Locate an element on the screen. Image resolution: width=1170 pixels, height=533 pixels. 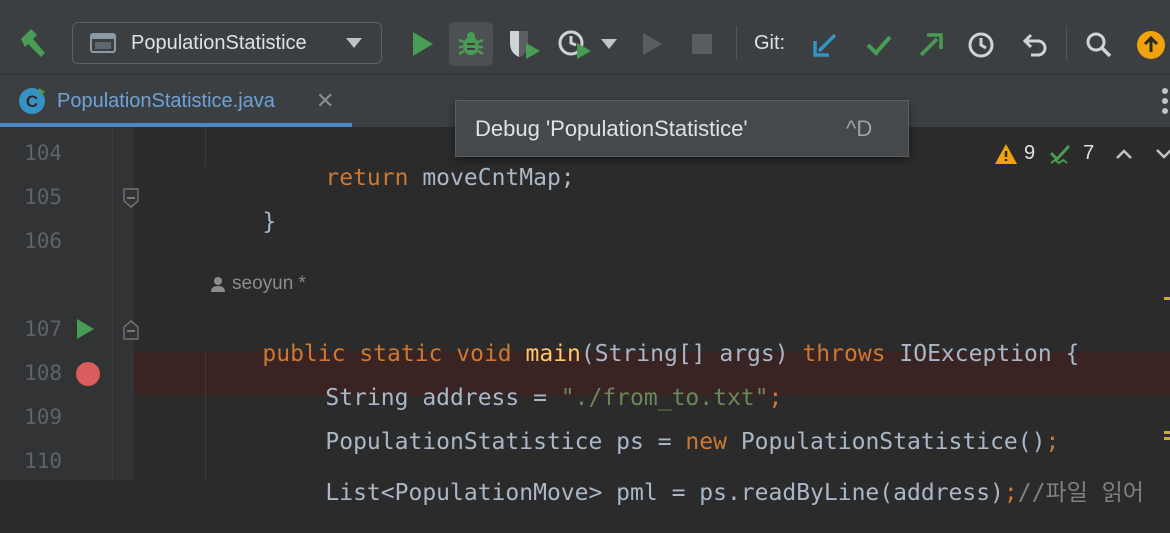
debug-button is located at coordinates (471, 44).